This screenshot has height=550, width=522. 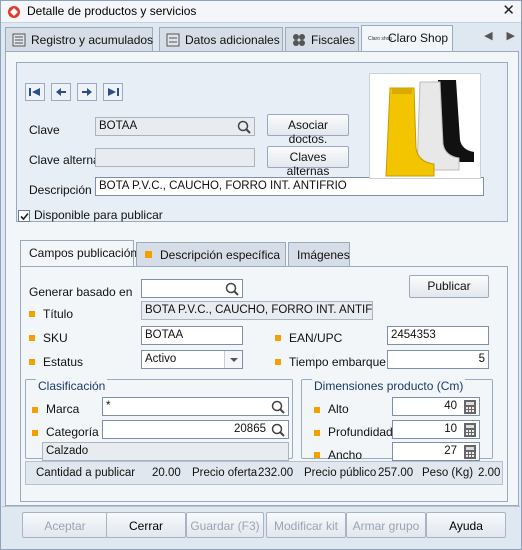 I want to click on alto-field: 40, so click(x=436, y=406).